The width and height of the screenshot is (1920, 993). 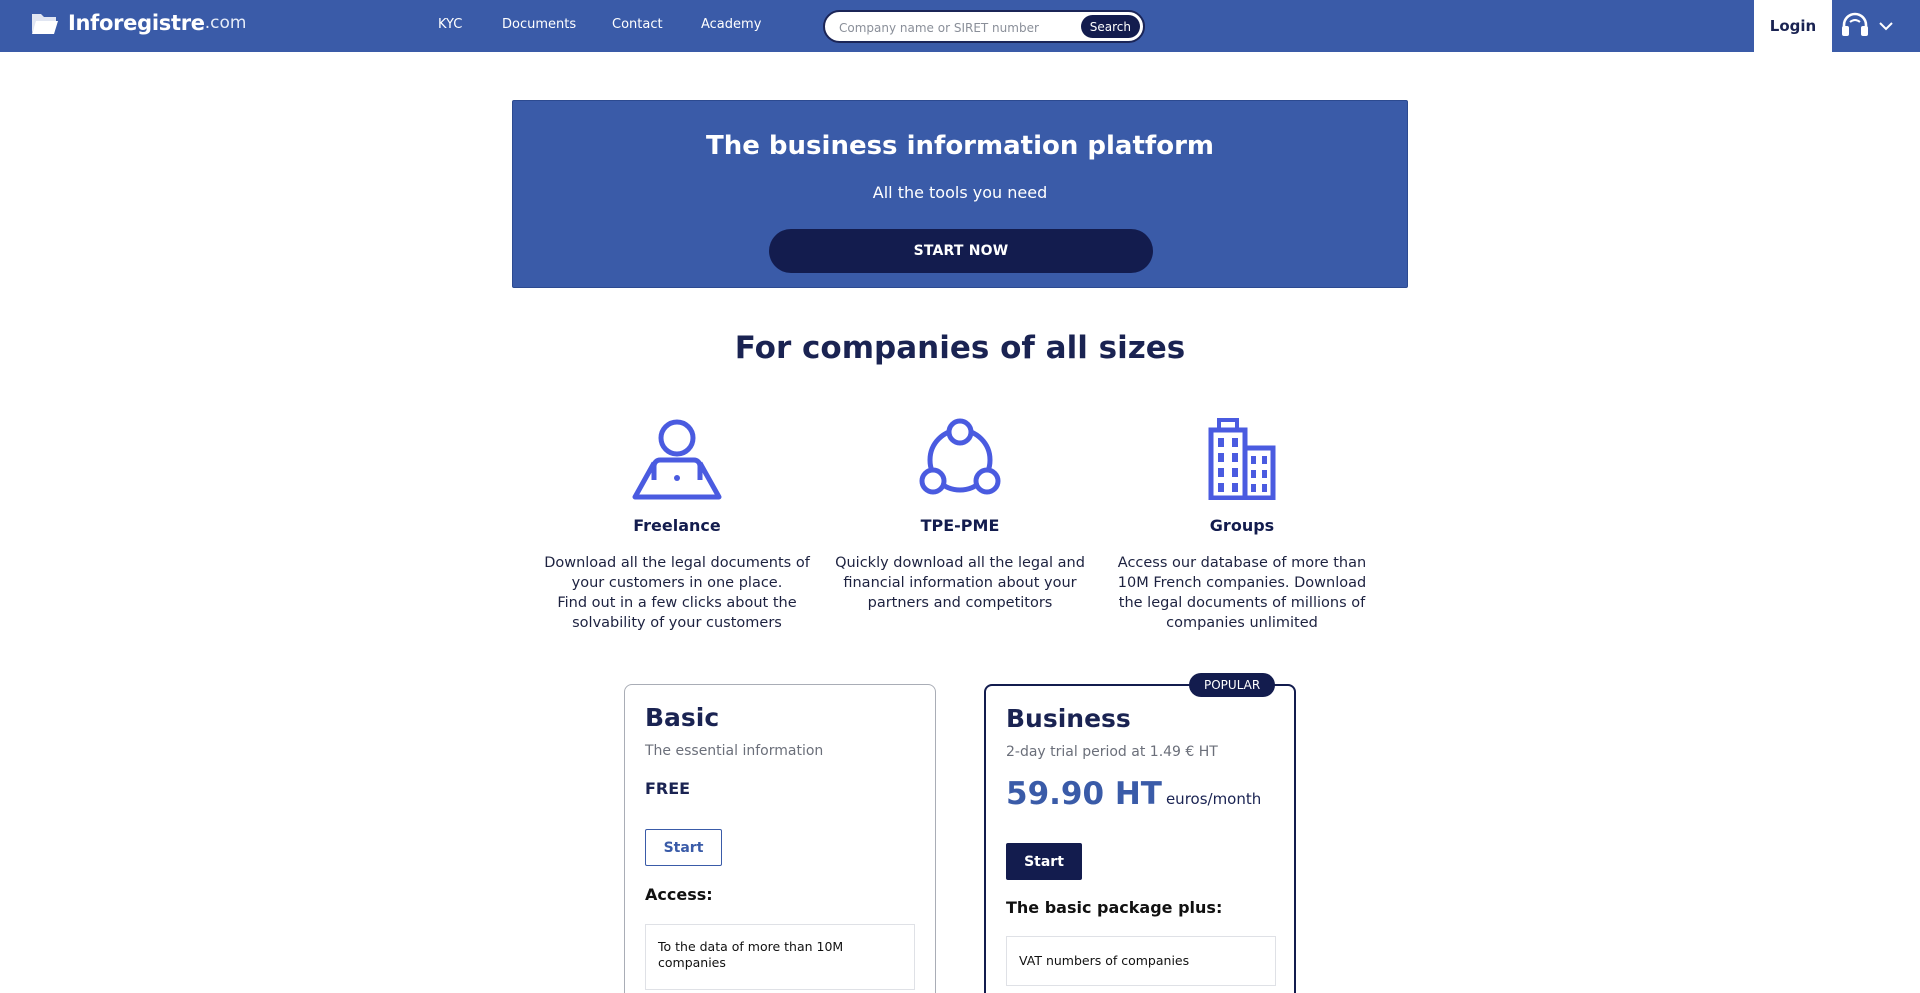 What do you see at coordinates (1044, 861) in the screenshot?
I see `business-start-button: Start` at bounding box center [1044, 861].